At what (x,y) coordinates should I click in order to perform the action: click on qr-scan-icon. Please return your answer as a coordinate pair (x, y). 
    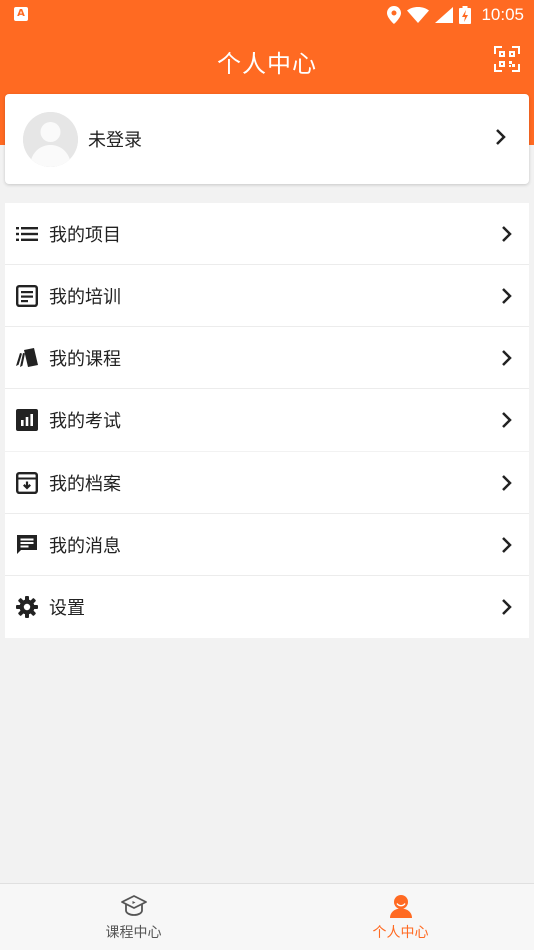
    Looking at the image, I should click on (507, 59).